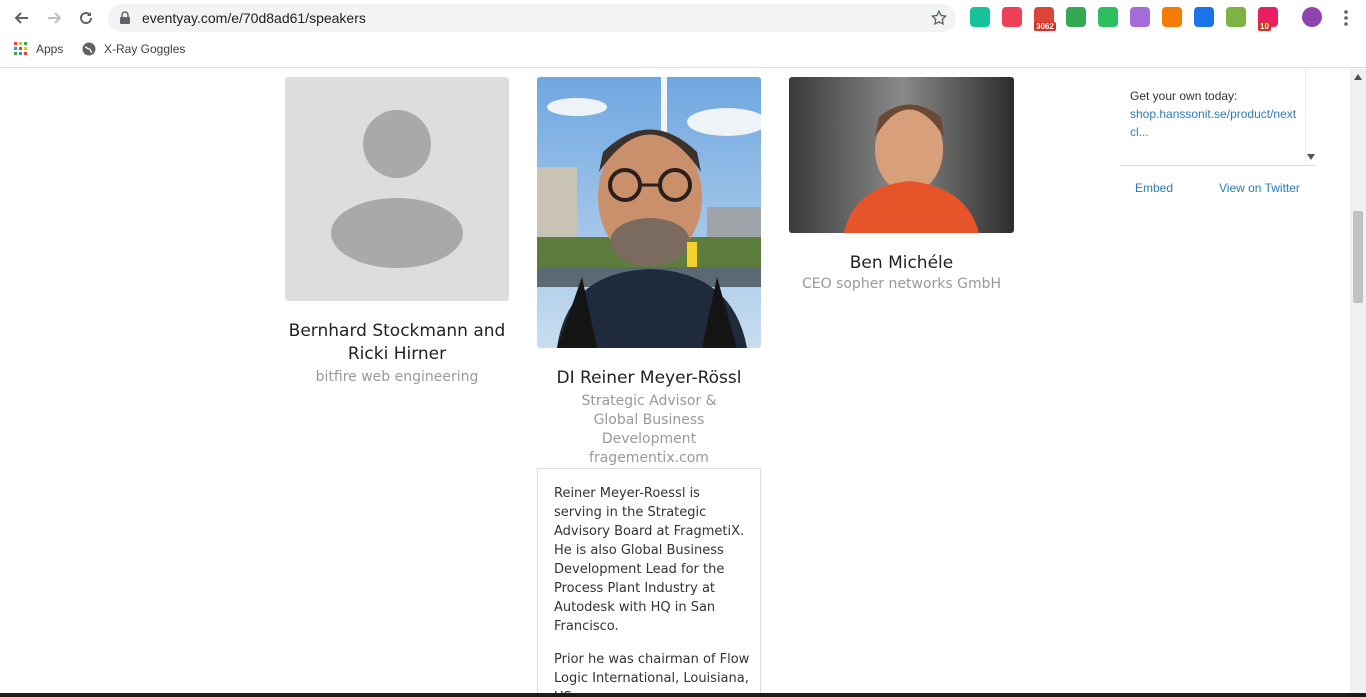 The image size is (1366, 697). I want to click on extension-badge: 10, so click(1264, 26).